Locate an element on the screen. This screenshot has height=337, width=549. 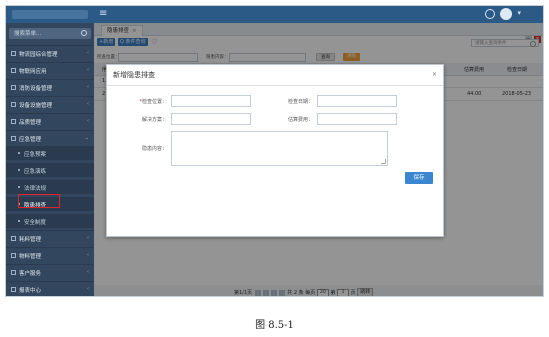
sidebar-item-label: 物料管理 is located at coordinates (30, 257).